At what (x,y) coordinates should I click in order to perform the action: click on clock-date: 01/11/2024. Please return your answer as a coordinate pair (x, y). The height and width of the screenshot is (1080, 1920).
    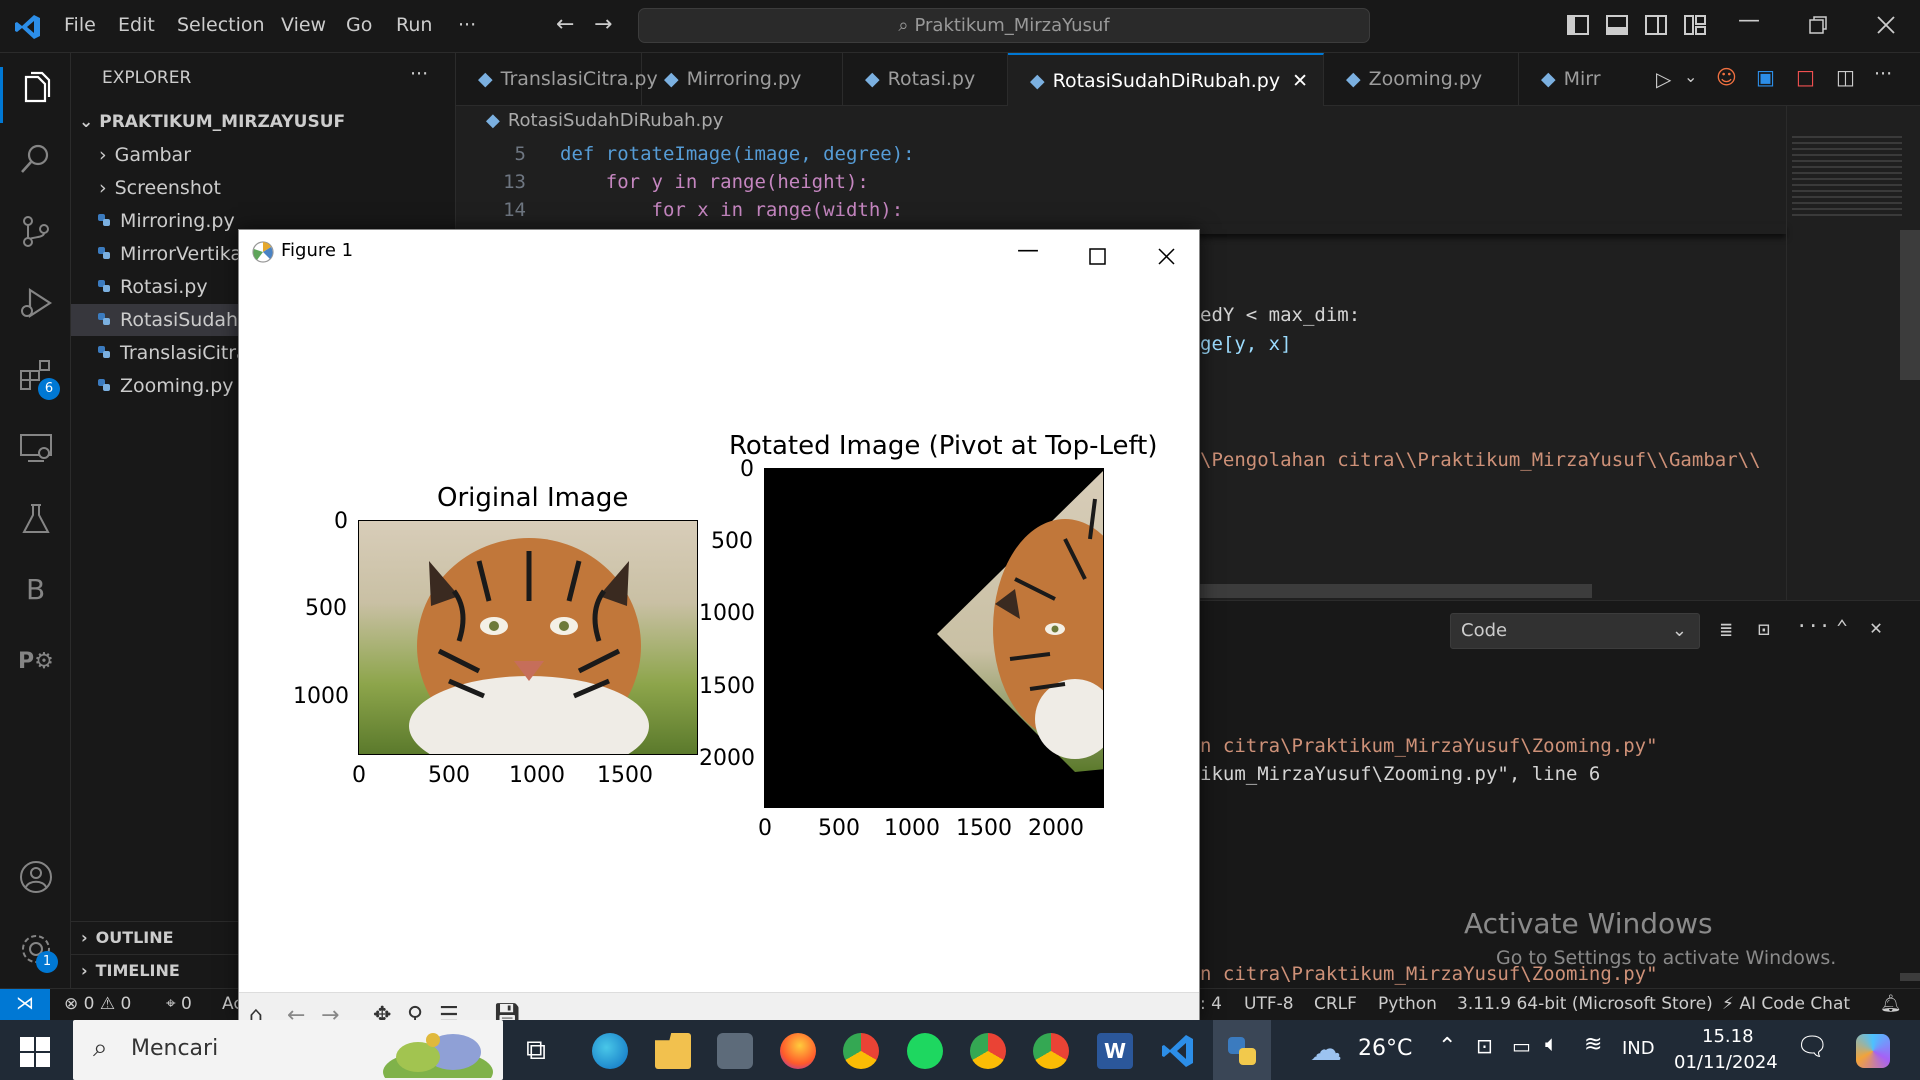
    Looking at the image, I should click on (1726, 1062).